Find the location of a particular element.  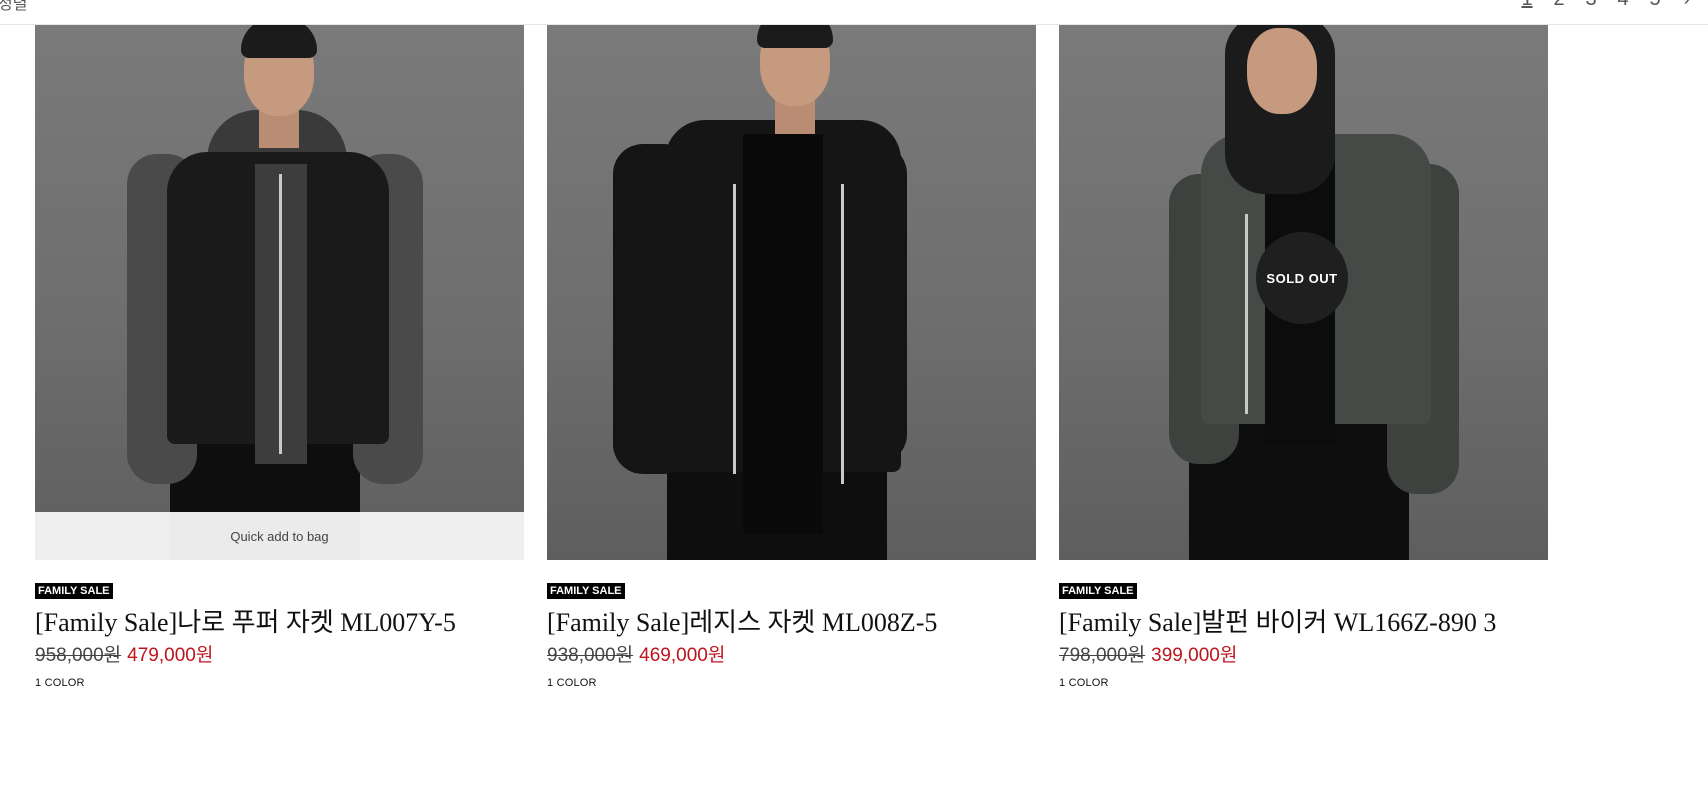

quick-add-button: Quick add to bag is located at coordinates (279, 536).